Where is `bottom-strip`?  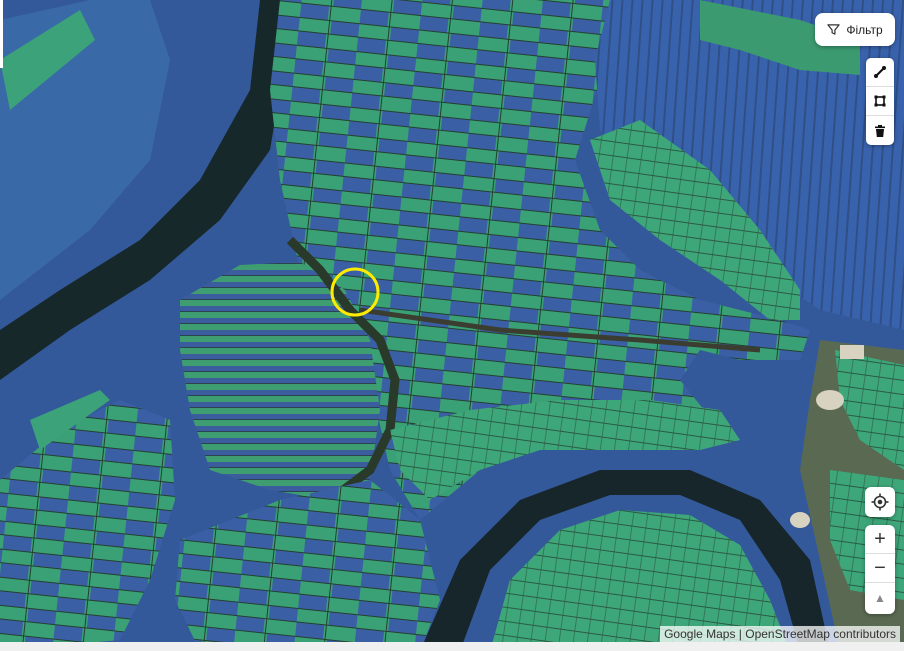 bottom-strip is located at coordinates (452, 646).